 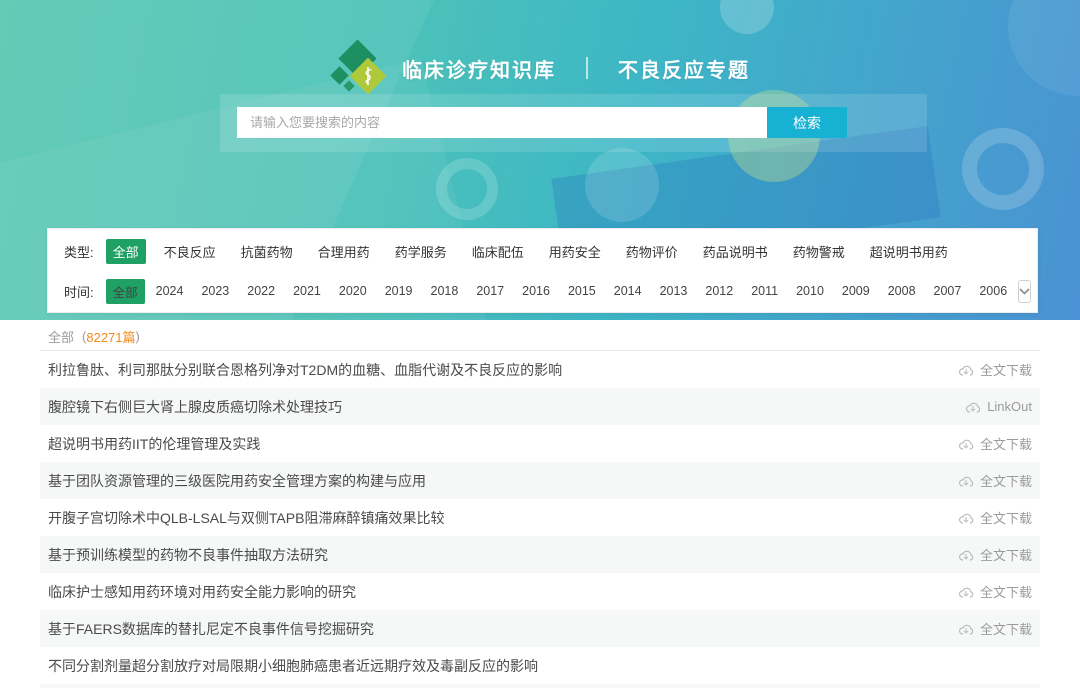 I want to click on filter-year-option: 2009, so click(x=856, y=291).